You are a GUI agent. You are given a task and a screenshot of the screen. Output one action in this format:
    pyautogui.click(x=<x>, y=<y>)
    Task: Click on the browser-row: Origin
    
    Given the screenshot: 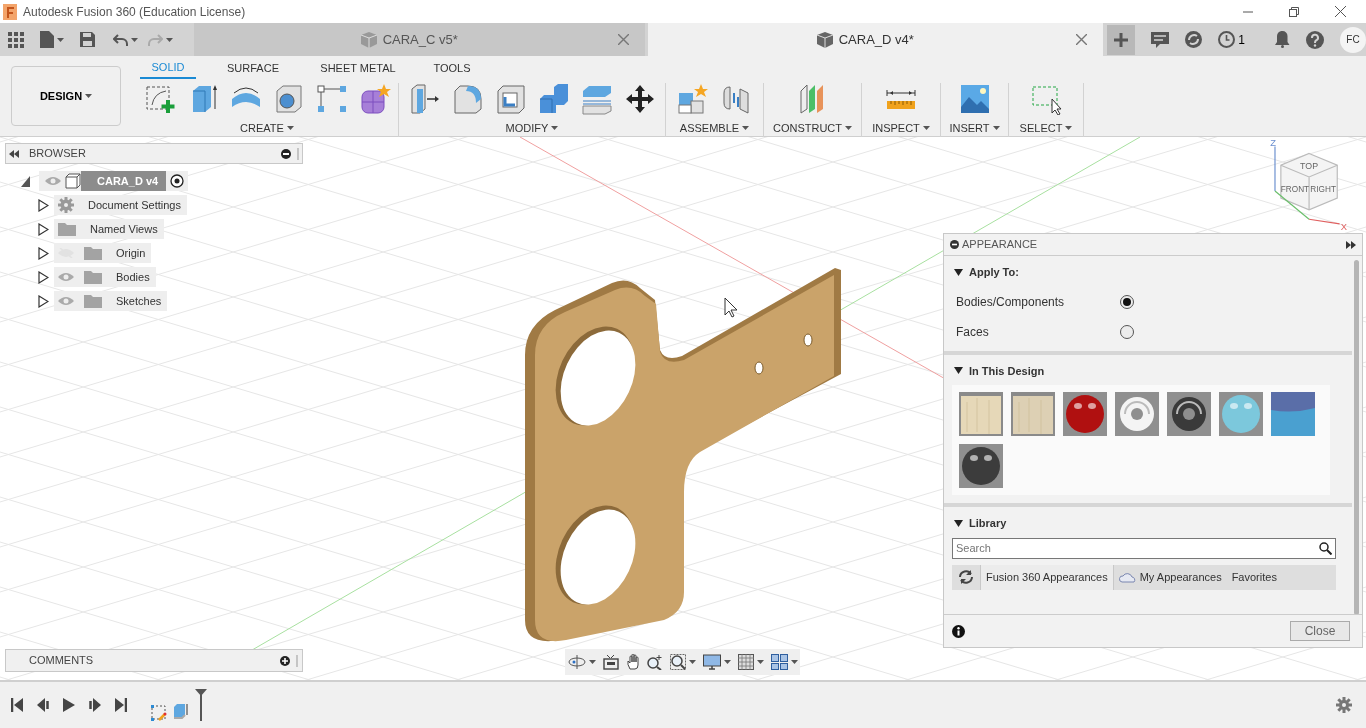 What is the action you would take?
    pyautogui.click(x=103, y=253)
    